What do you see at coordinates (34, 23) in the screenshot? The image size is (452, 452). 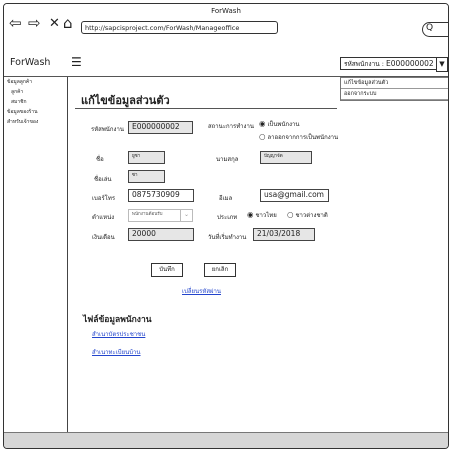 I see `forward-icon: ⇨` at bounding box center [34, 23].